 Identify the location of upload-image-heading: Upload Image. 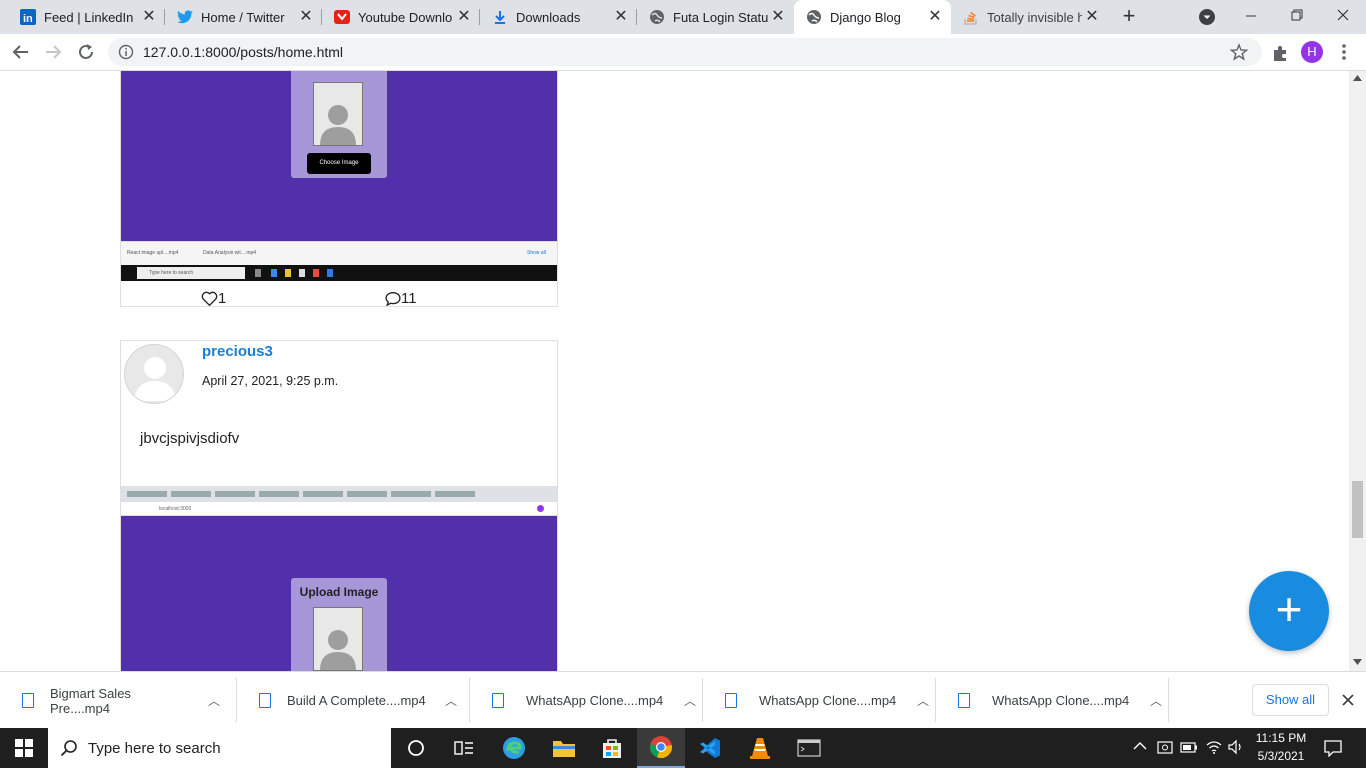
(339, 592).